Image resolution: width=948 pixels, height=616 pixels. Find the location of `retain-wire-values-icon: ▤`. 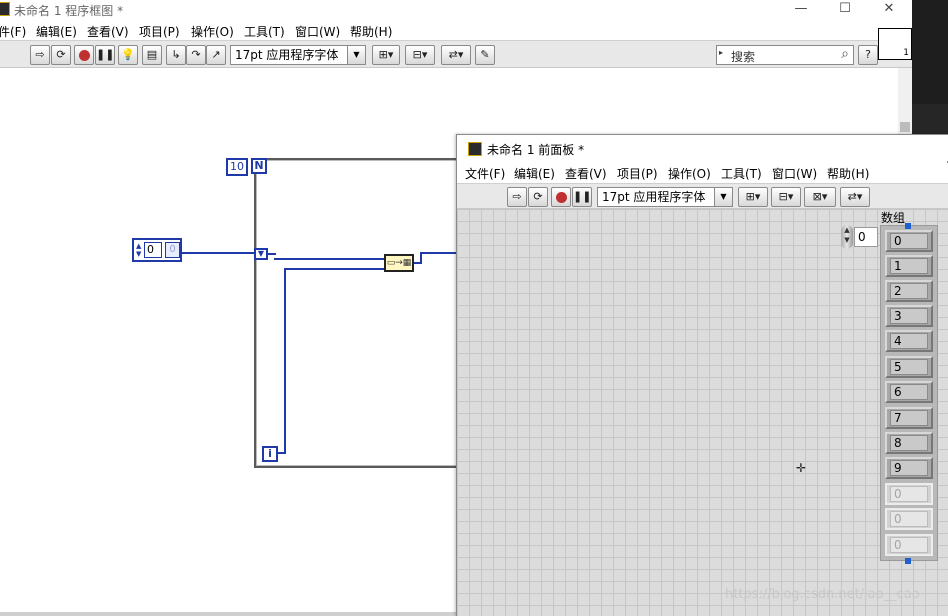

retain-wire-values-icon: ▤ is located at coordinates (152, 55).